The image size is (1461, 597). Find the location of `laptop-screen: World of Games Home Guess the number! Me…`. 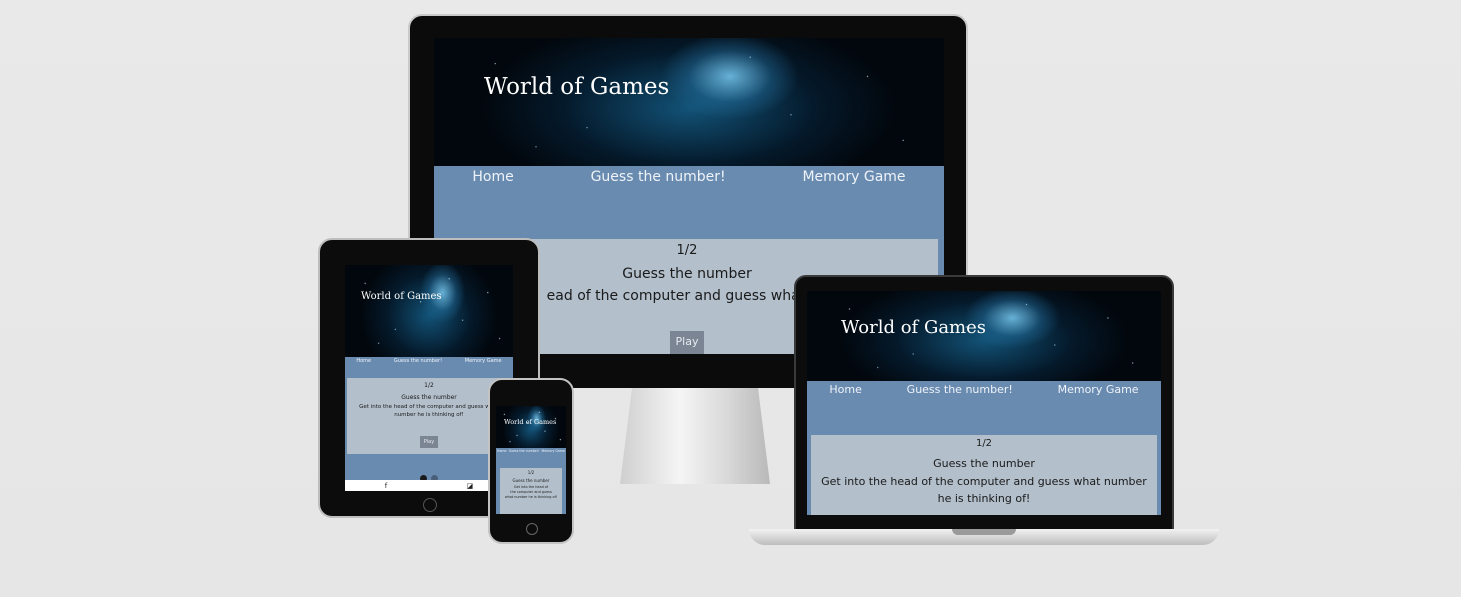

laptop-screen: World of Games Home Guess the number! Me… is located at coordinates (984, 403).